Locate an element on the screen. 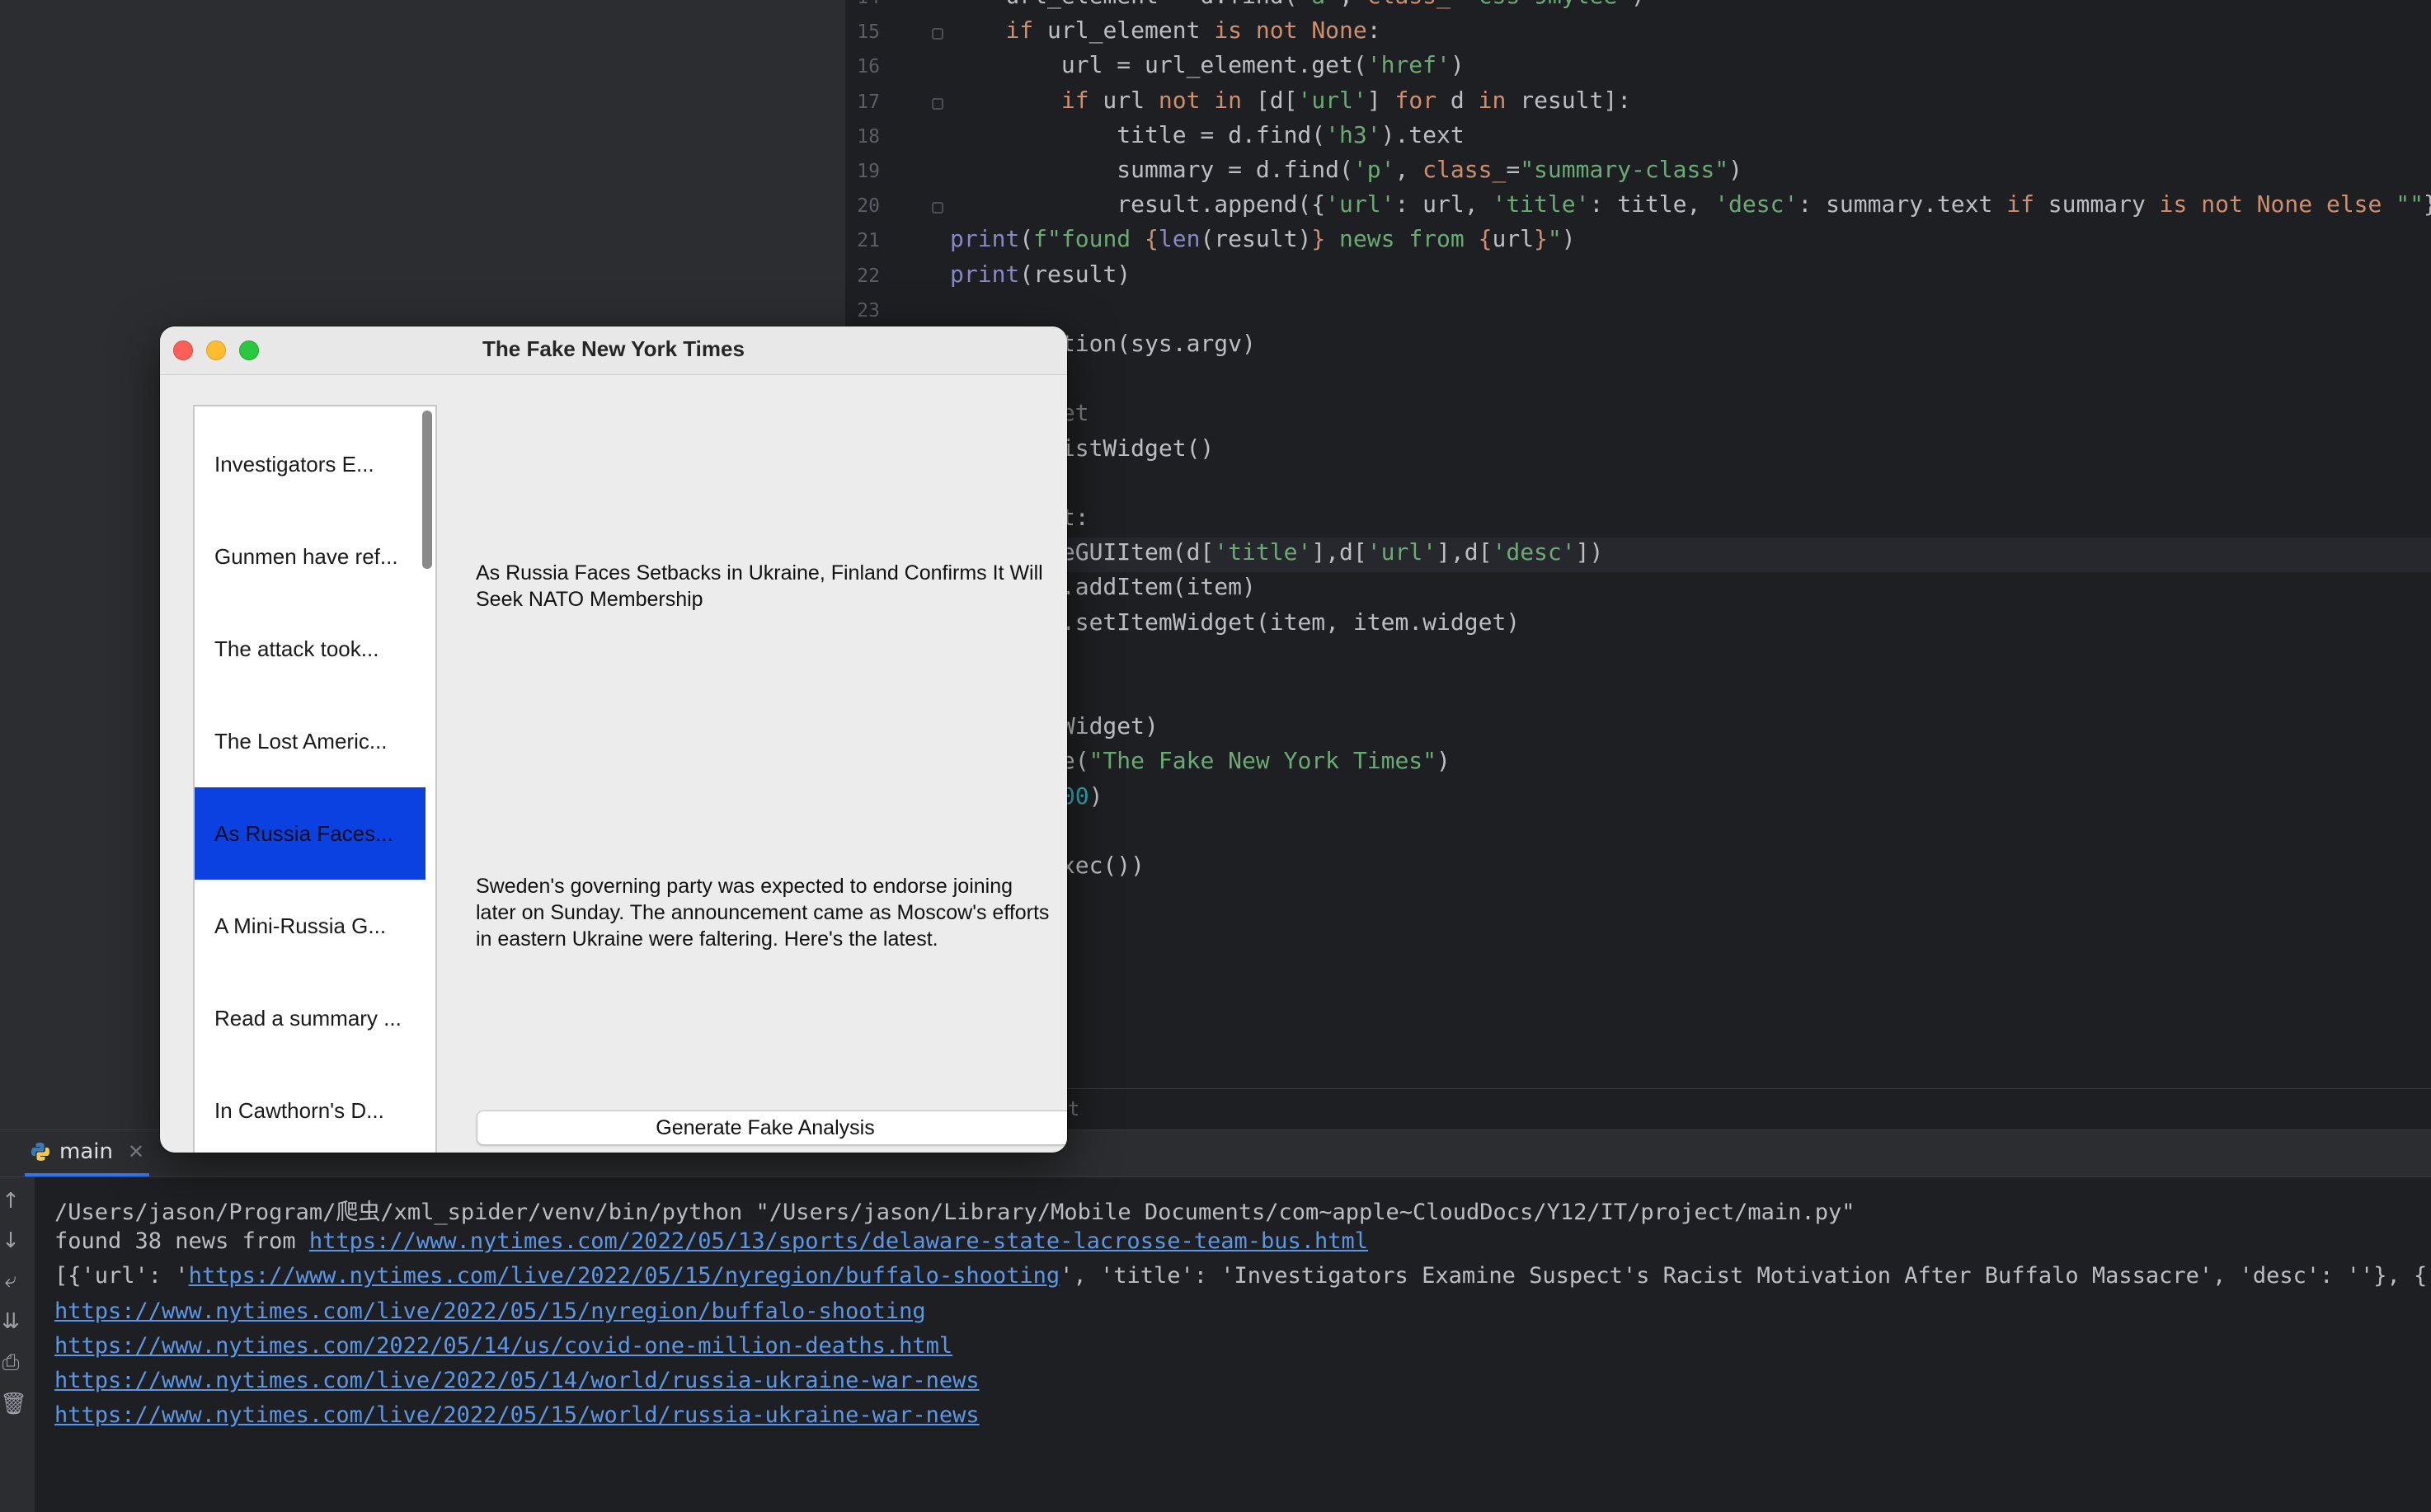 The height and width of the screenshot is (1512, 2431). window-title: The Fake New York Times is located at coordinates (613, 349).